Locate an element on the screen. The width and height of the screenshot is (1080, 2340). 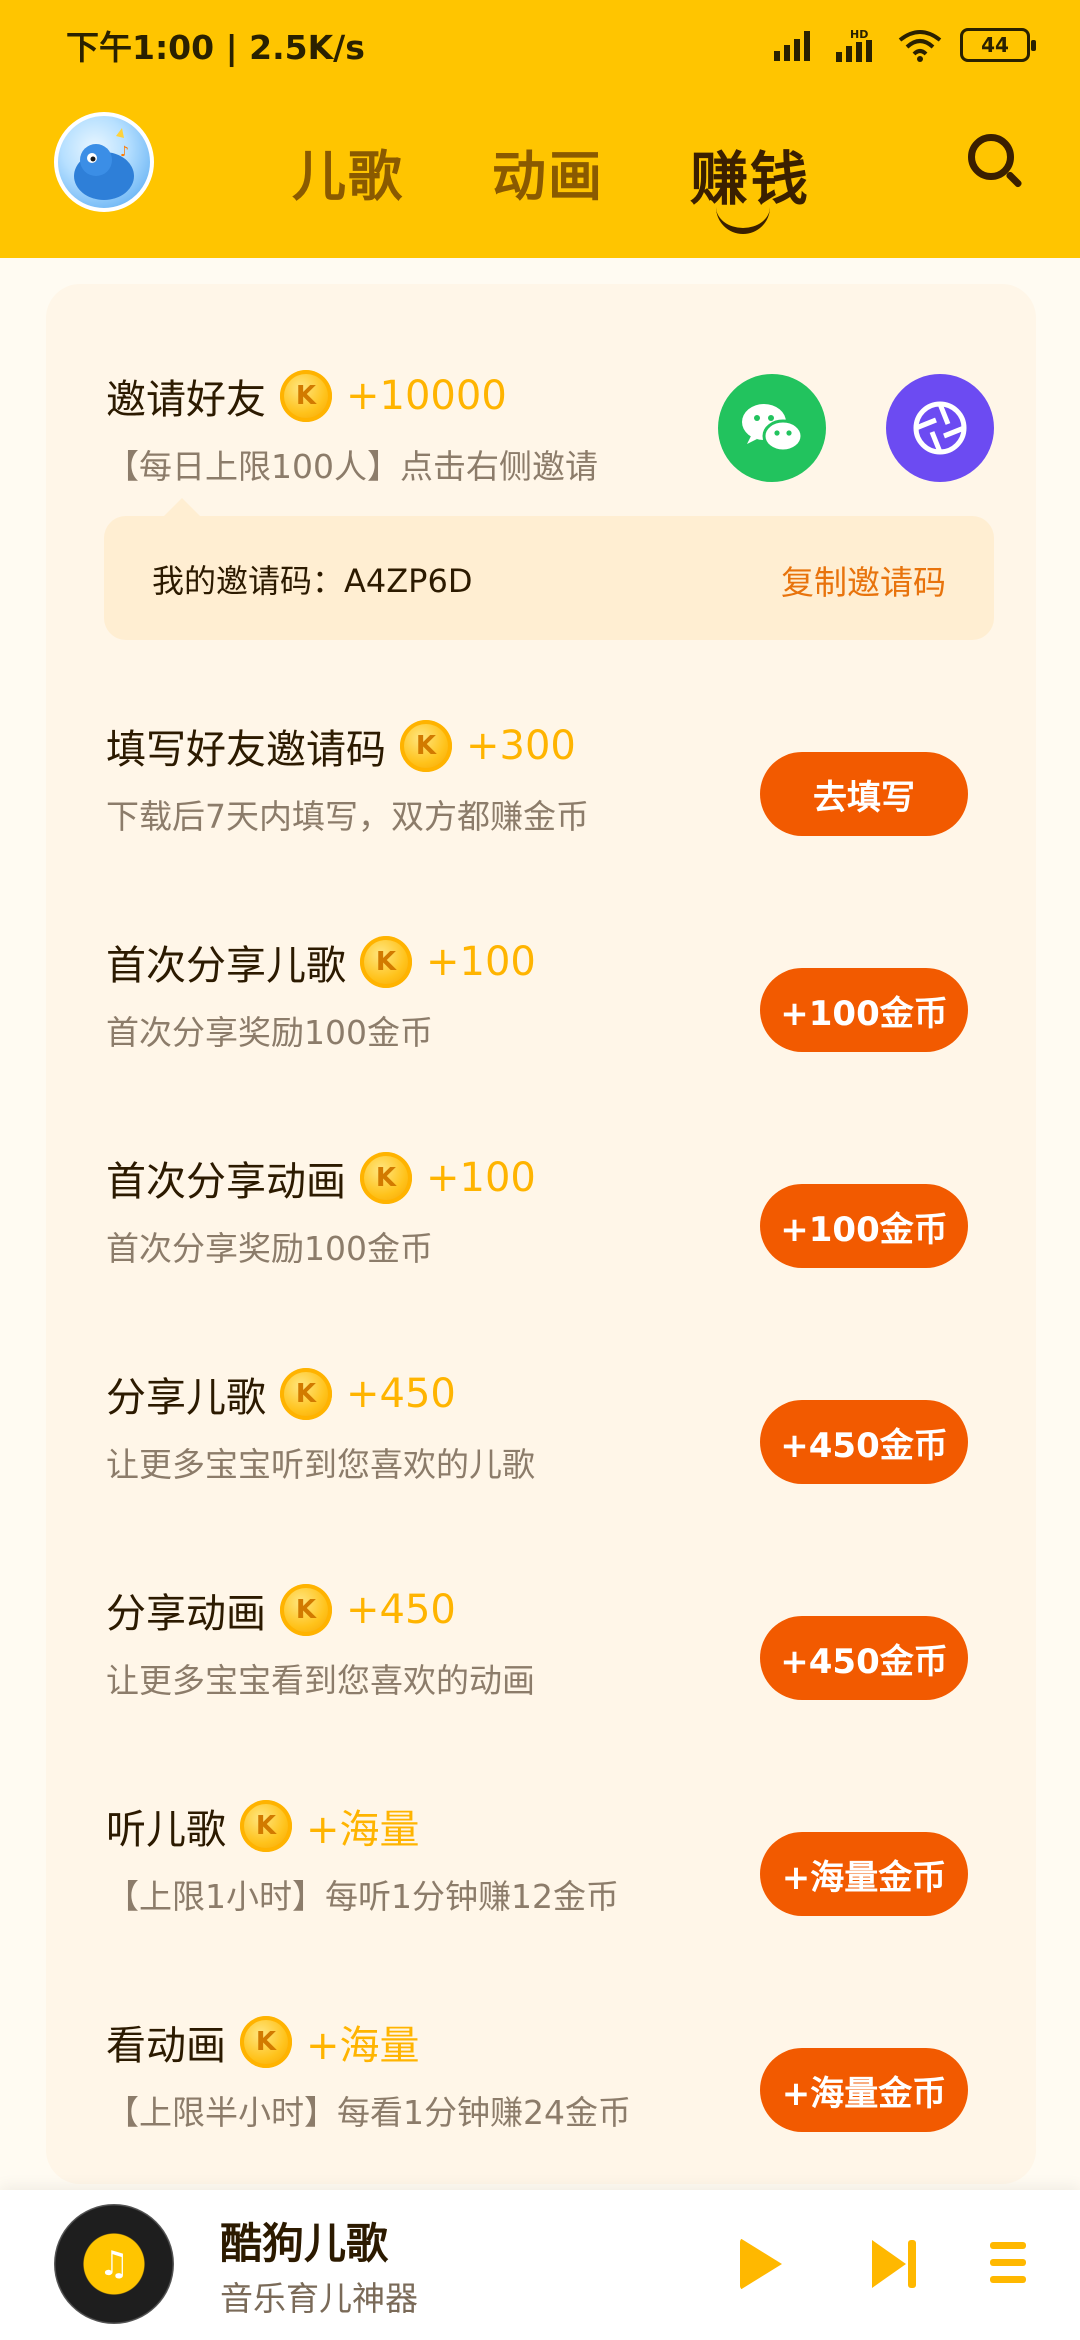
invite-code-box: 我的邀请码：A4ZP6D 复制邀请码 is located at coordinates (549, 569).